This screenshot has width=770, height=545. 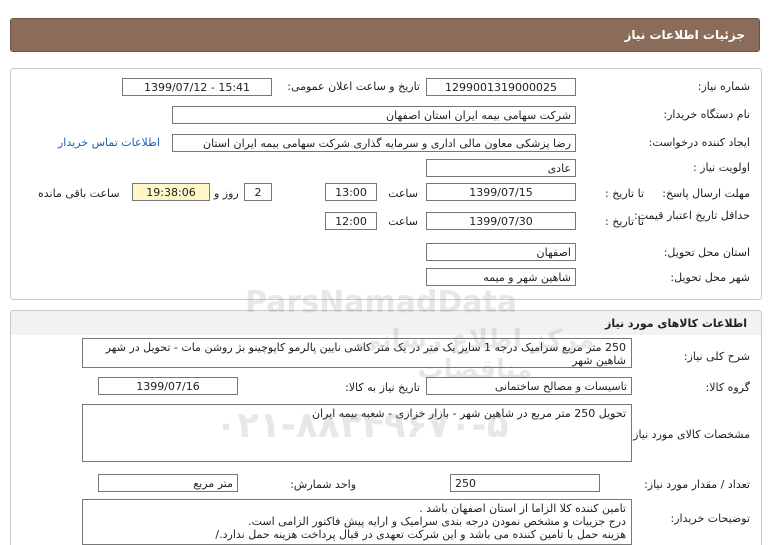 I want to click on buyer-org-field: شرکت سهامی بیمه ایران استان اصفهان, so click(x=374, y=115).